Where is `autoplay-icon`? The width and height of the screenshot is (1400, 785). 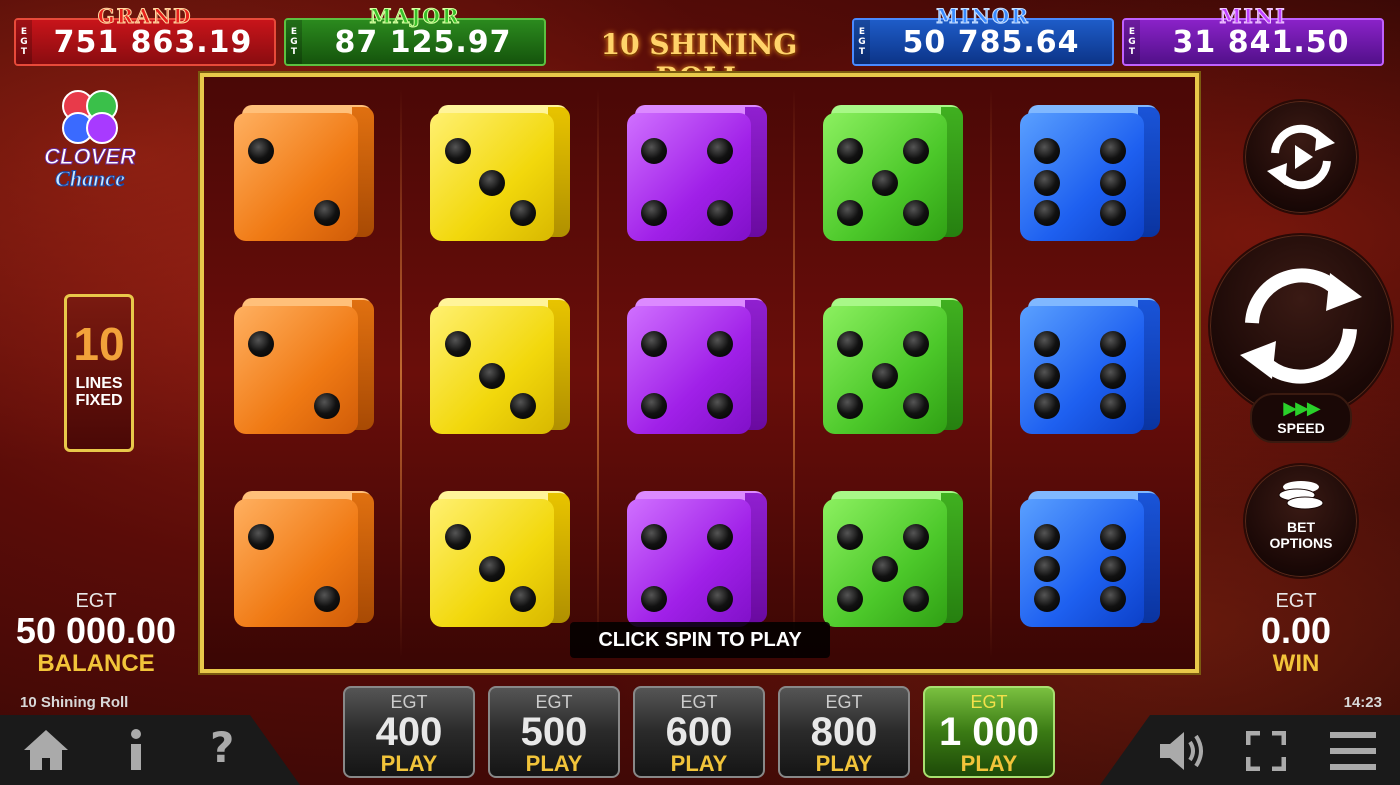
autoplay-icon is located at coordinates (1301, 157).